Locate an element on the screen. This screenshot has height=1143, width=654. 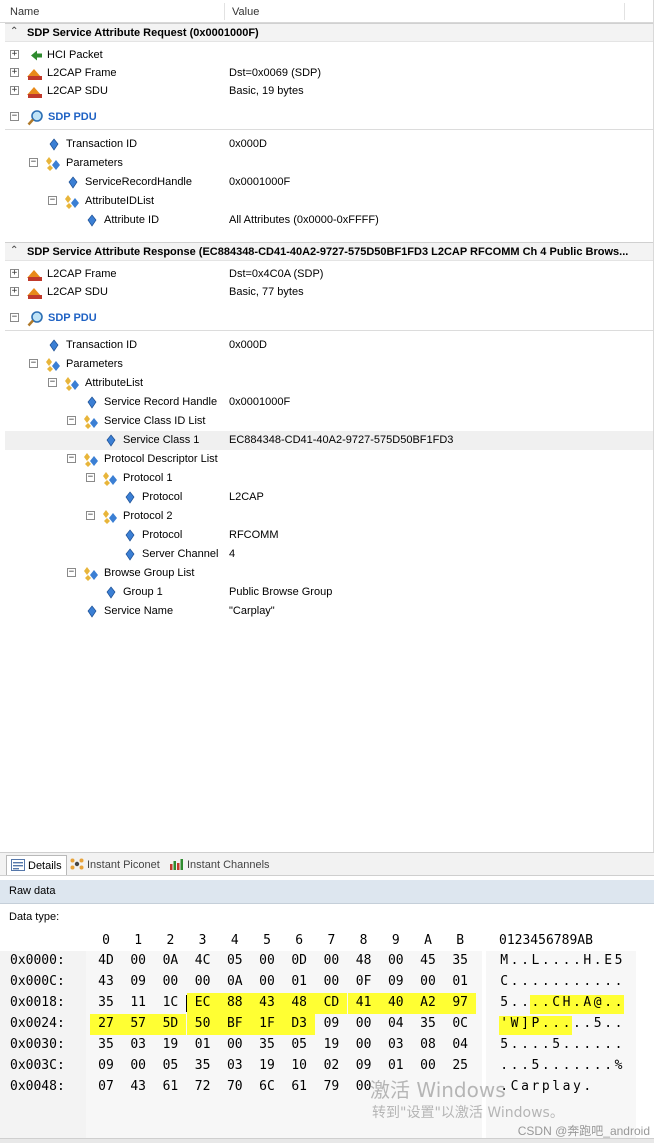
tree-row-server-channel: Server Channel 4 is located at coordinates (329, 554).